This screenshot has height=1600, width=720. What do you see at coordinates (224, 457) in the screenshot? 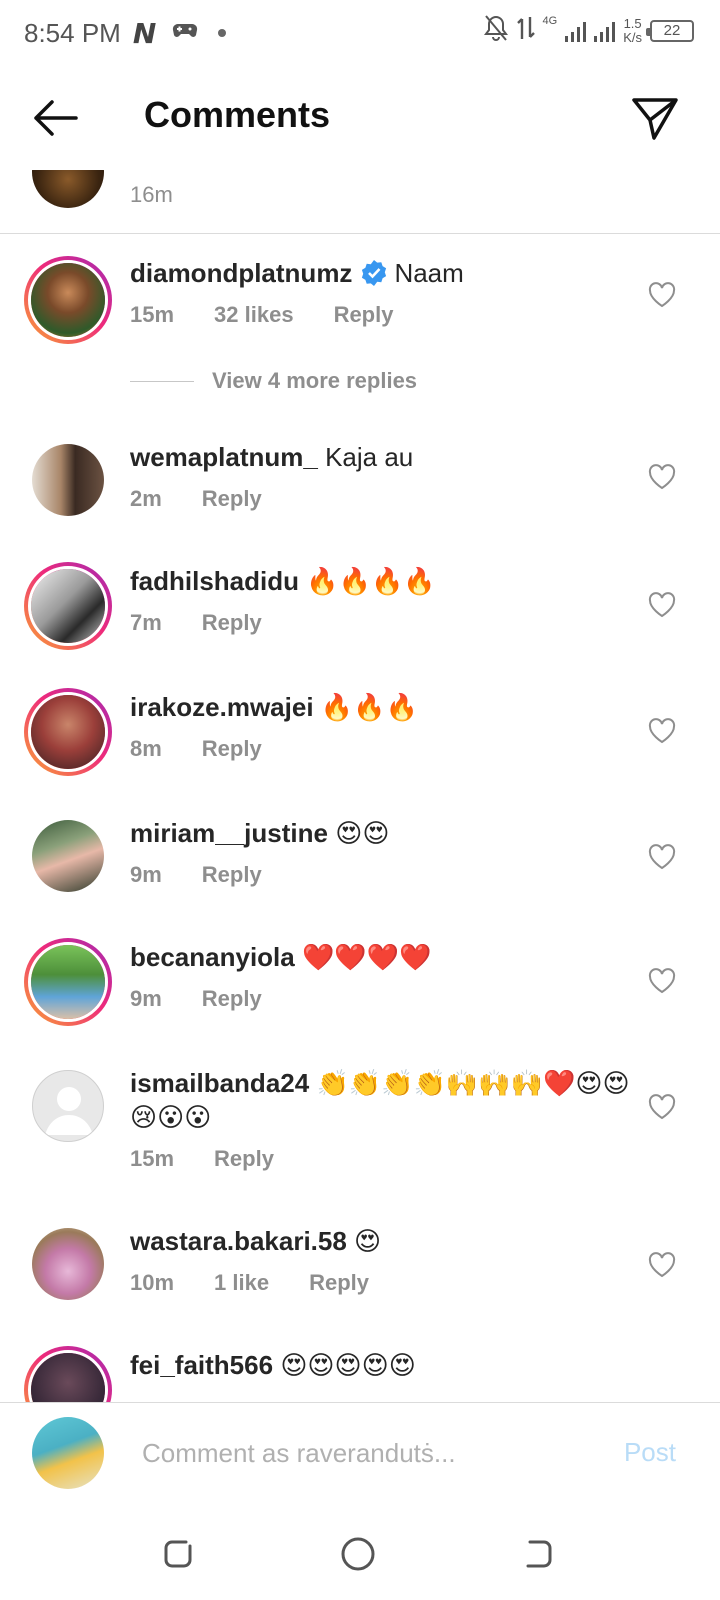
I see `comment-username: wemaplatnum_` at bounding box center [224, 457].